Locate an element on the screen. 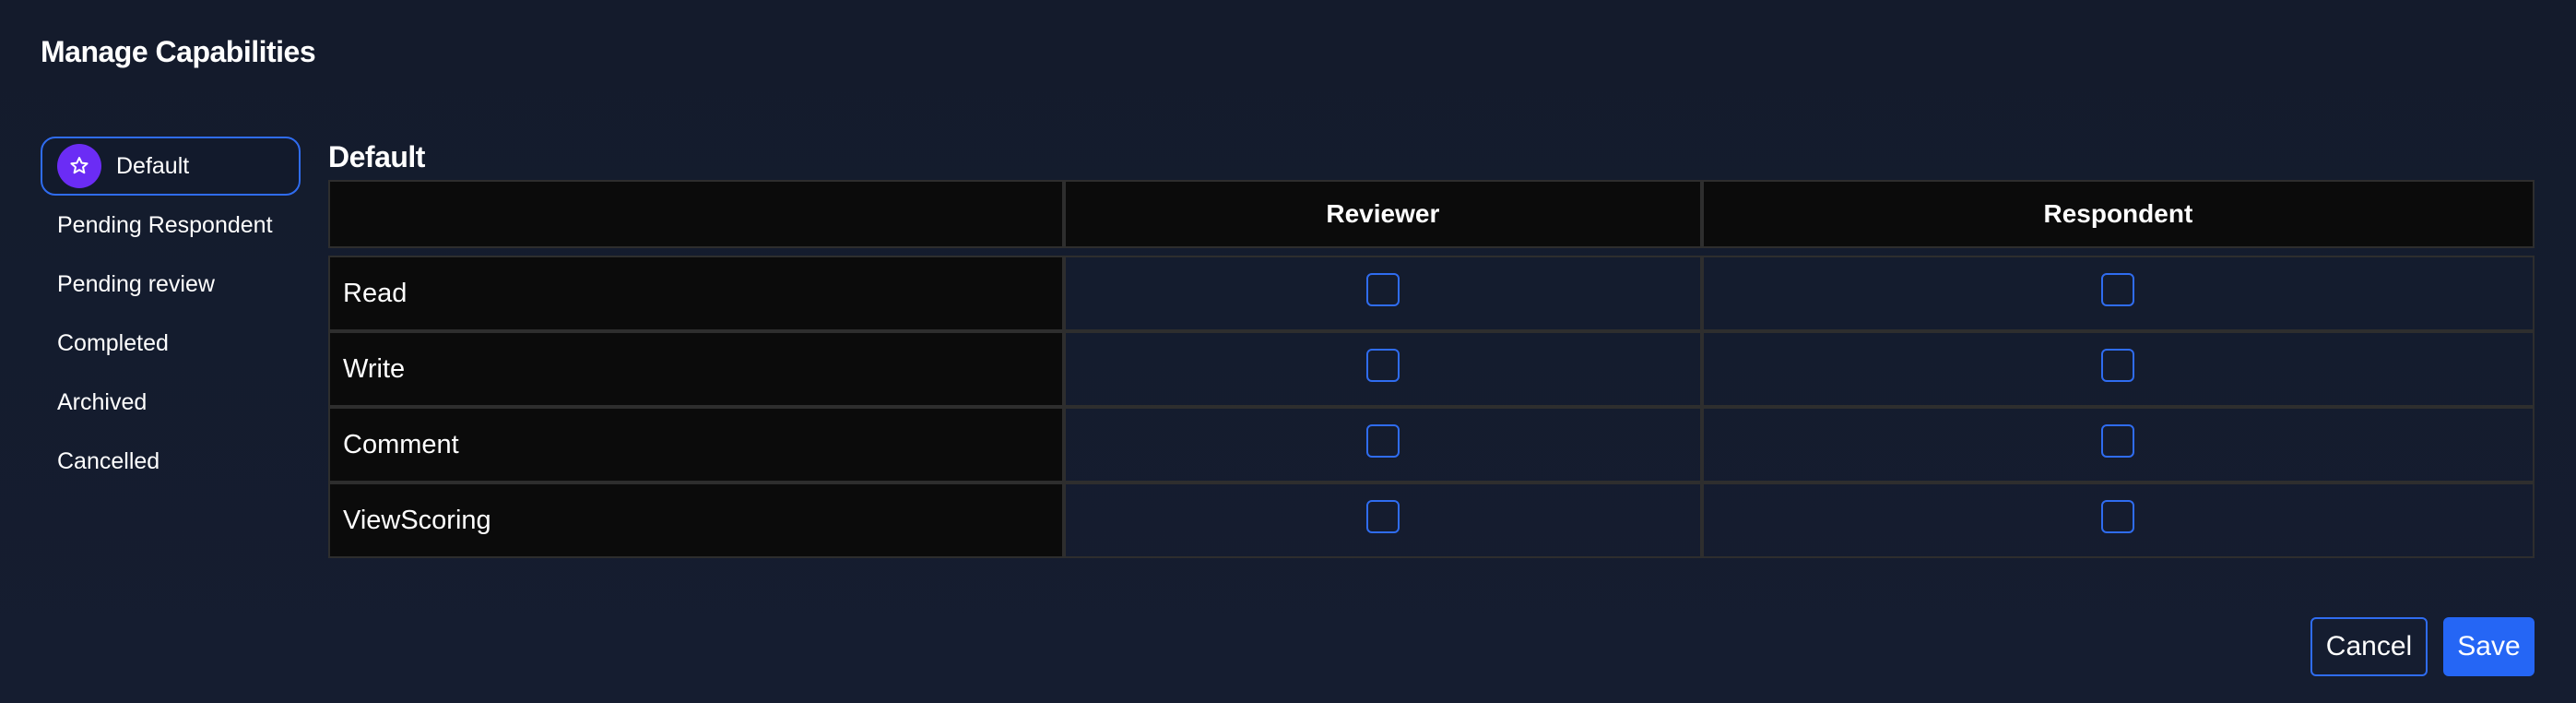  cancel-button: Cancel is located at coordinates (2369, 646).